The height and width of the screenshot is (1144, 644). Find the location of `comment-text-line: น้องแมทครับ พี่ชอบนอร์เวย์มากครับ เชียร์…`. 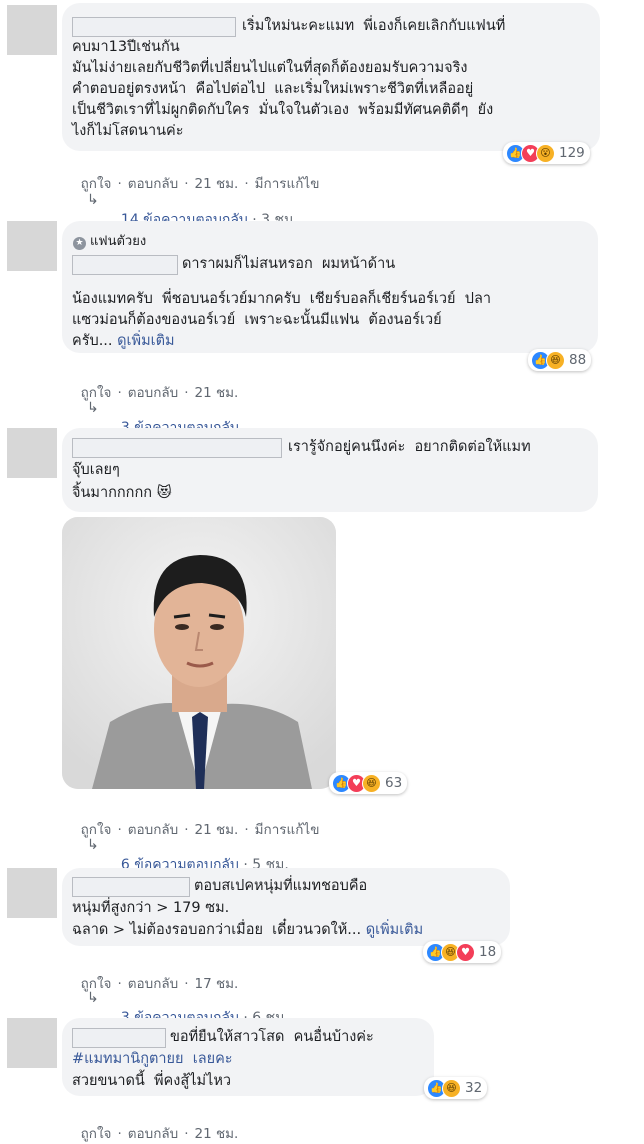

comment-text-line: น้องแมทครับ พี่ชอบนอร์เวย์มากครับ เชียร์… is located at coordinates (281, 299).